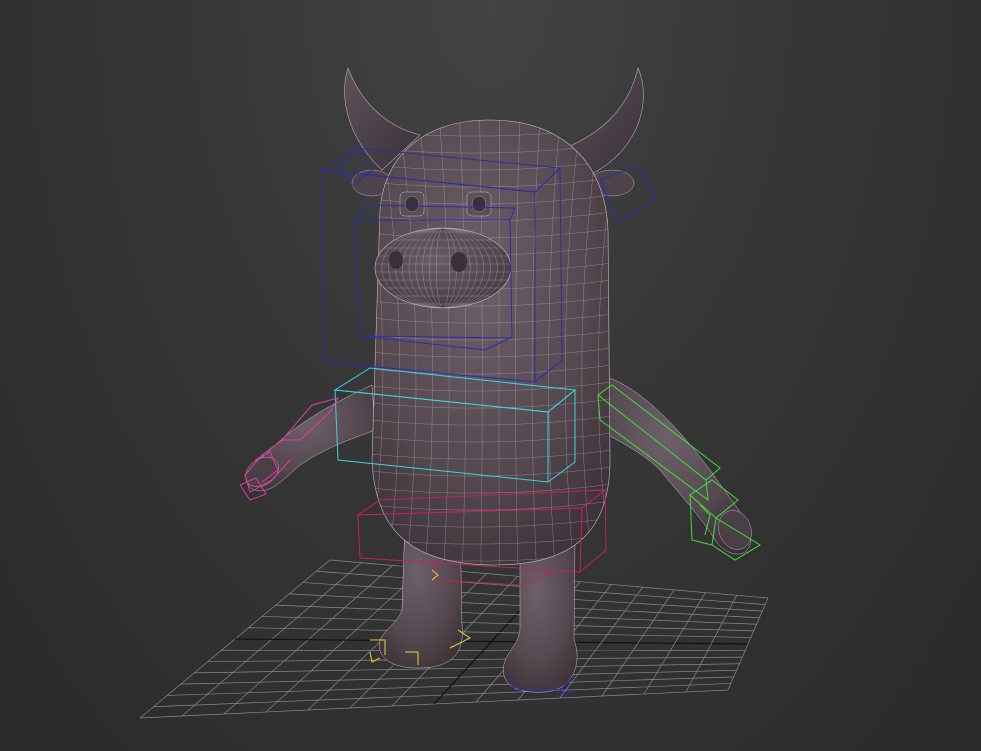 This screenshot has width=981, height=751. I want to click on left-nostril, so click(396, 260).